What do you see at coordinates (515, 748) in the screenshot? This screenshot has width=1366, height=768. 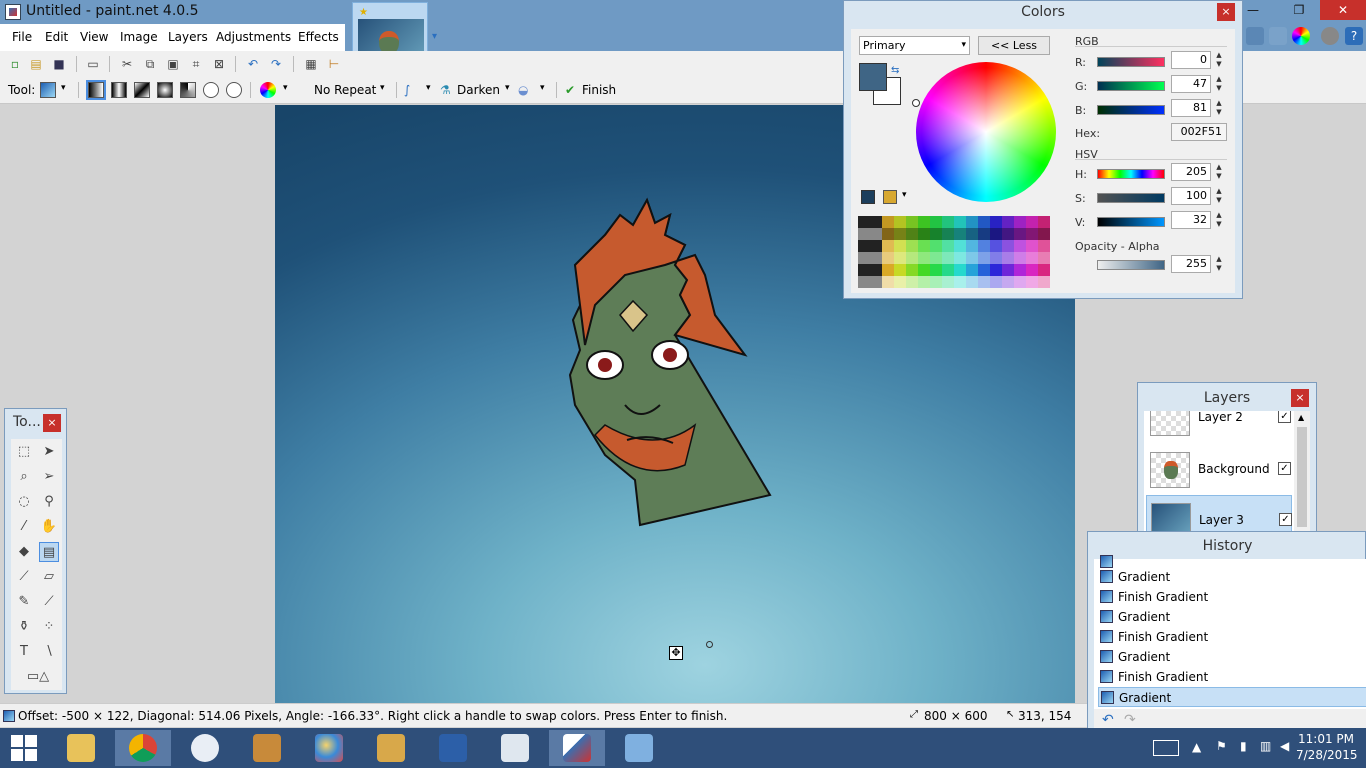 I see `taskbar-movie-maker` at bounding box center [515, 748].